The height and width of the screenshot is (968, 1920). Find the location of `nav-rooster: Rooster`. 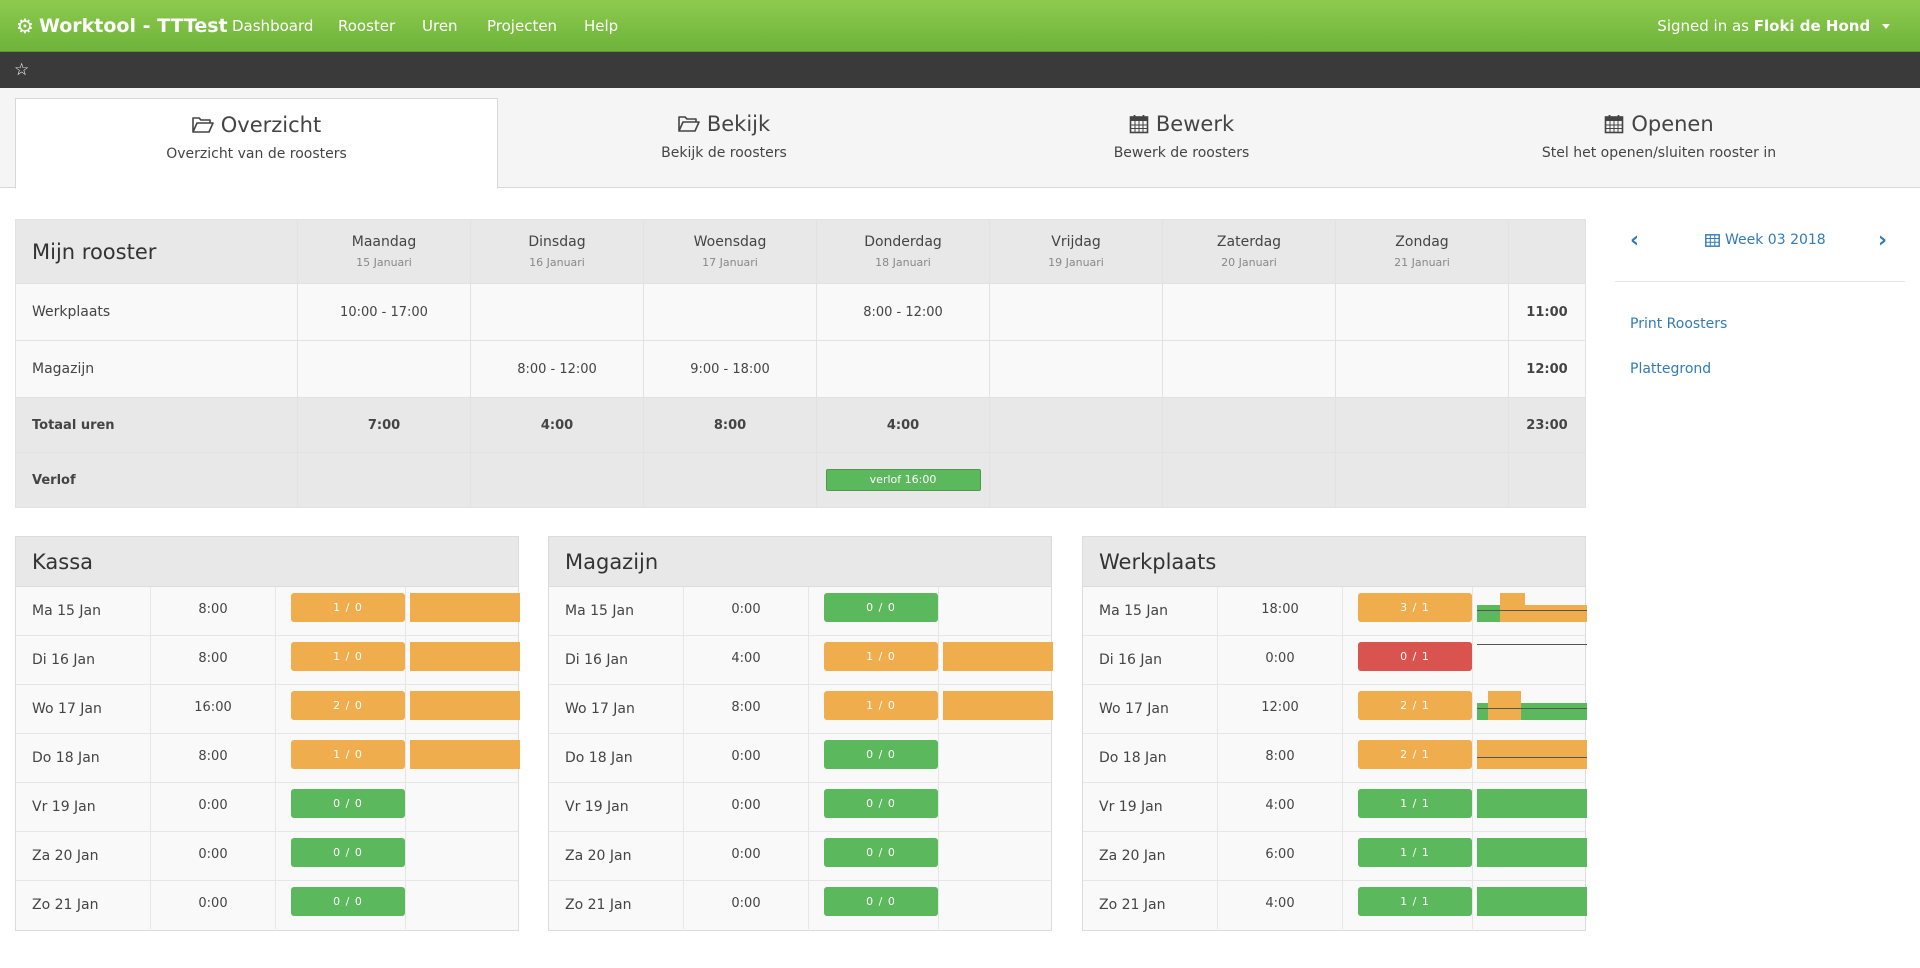

nav-rooster: Rooster is located at coordinates (366, 26).